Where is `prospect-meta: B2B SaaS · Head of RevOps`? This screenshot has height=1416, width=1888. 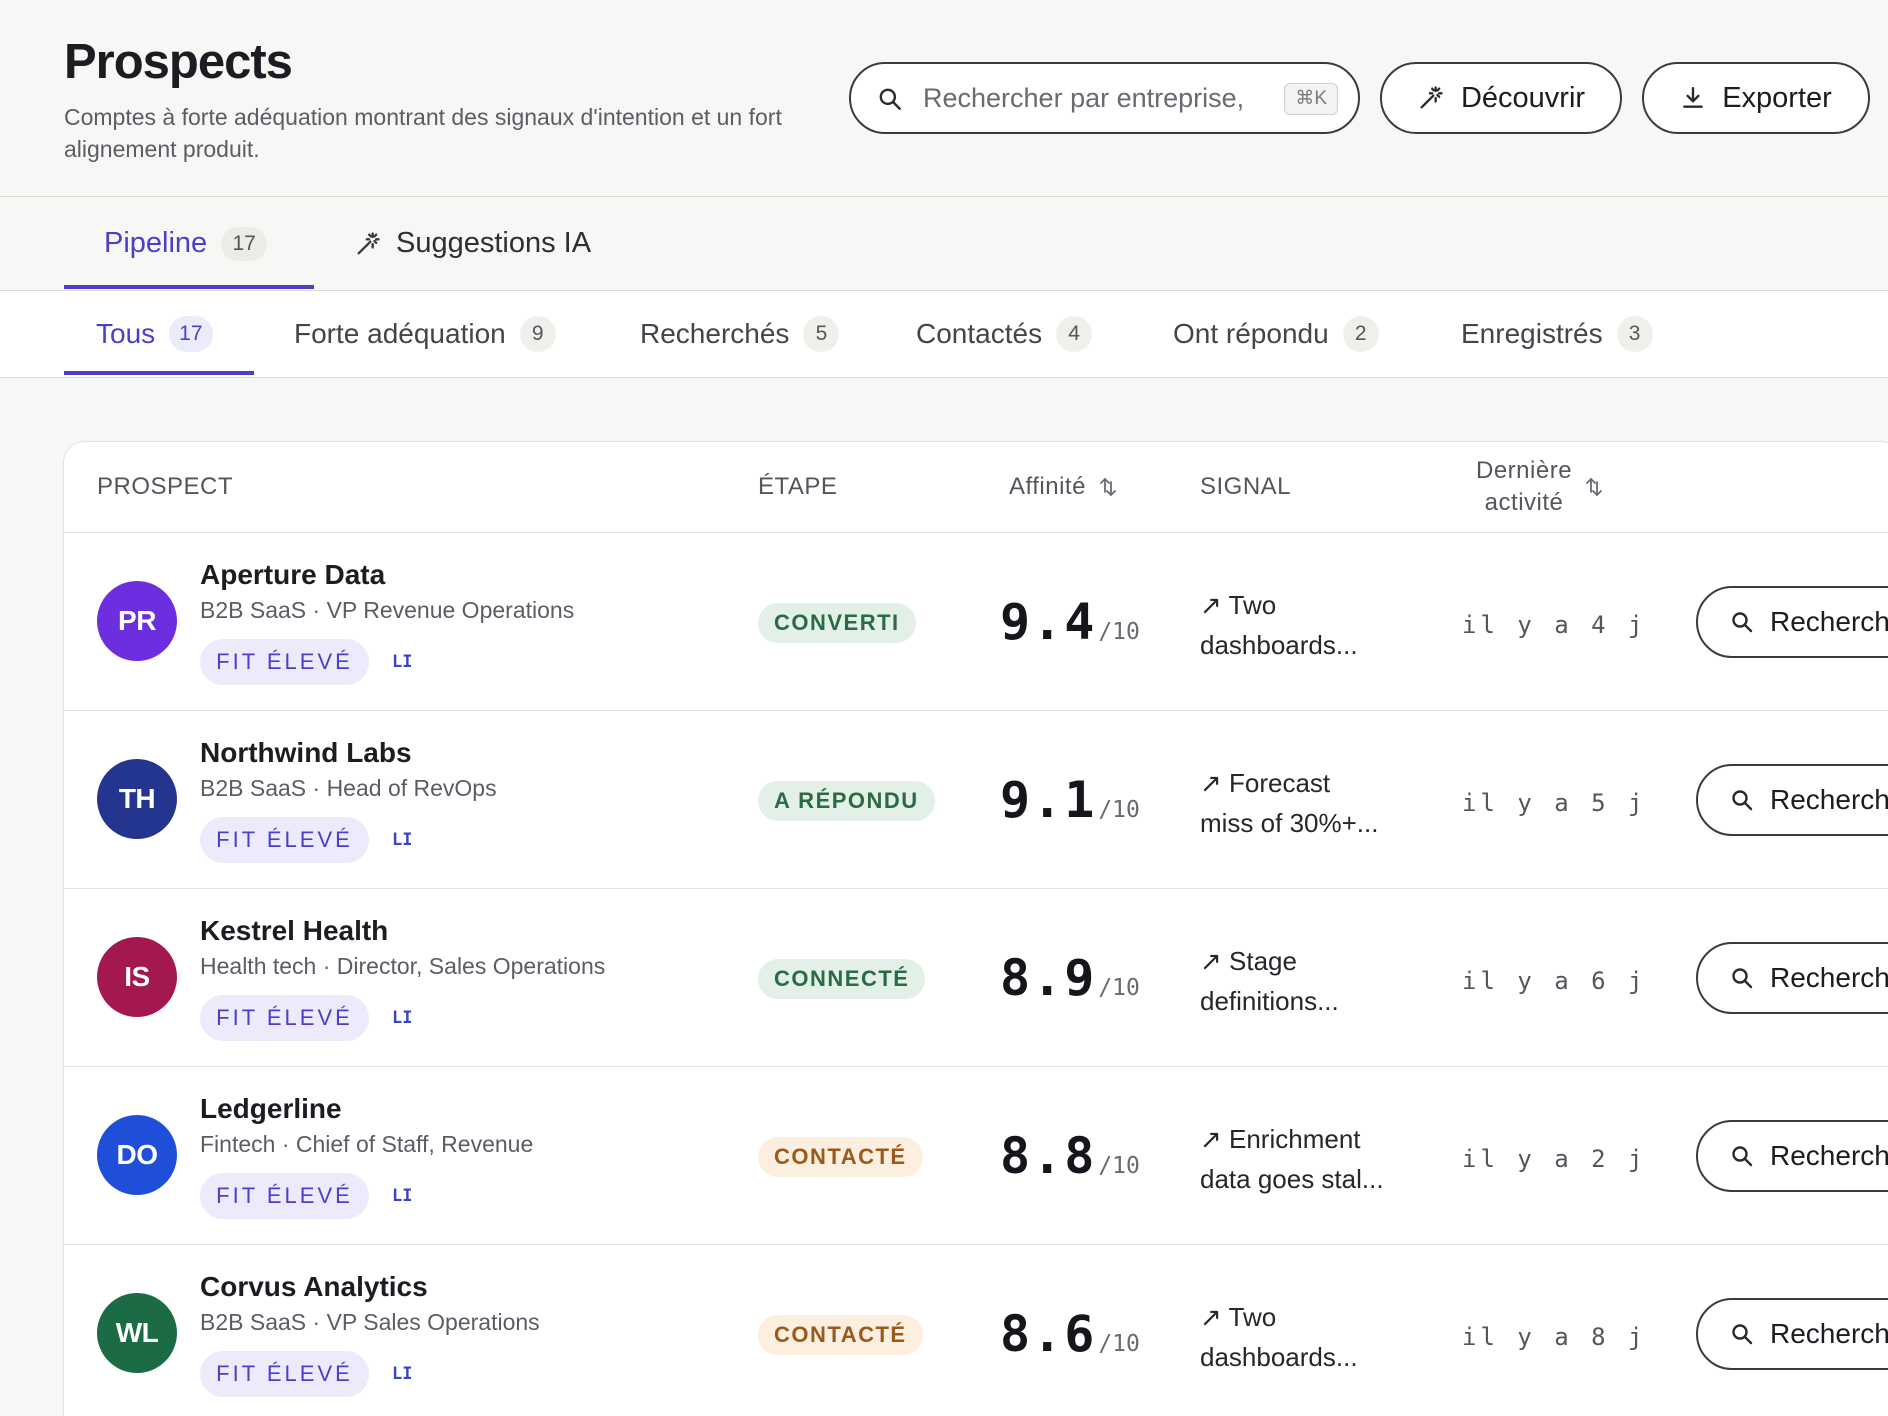 prospect-meta: B2B SaaS · Head of RevOps is located at coordinates (348, 788).